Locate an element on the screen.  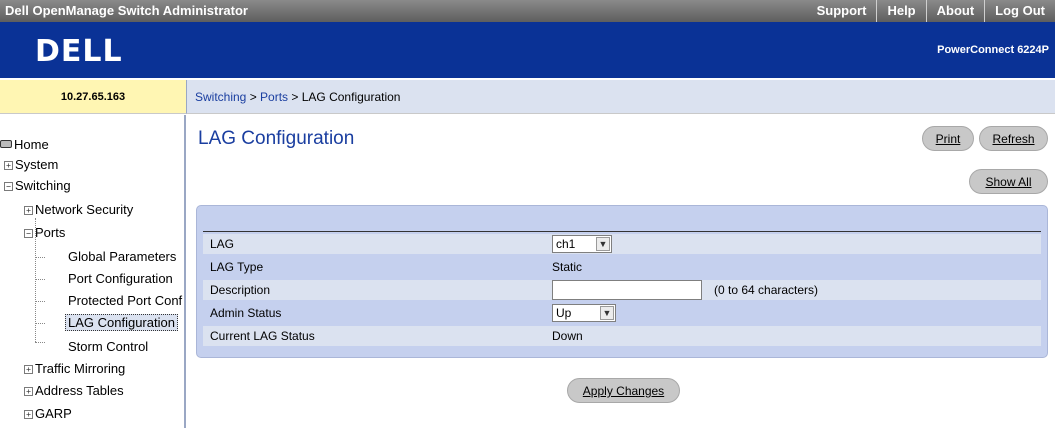
sidebar-item-label: Storm Control is located at coordinates (108, 346).